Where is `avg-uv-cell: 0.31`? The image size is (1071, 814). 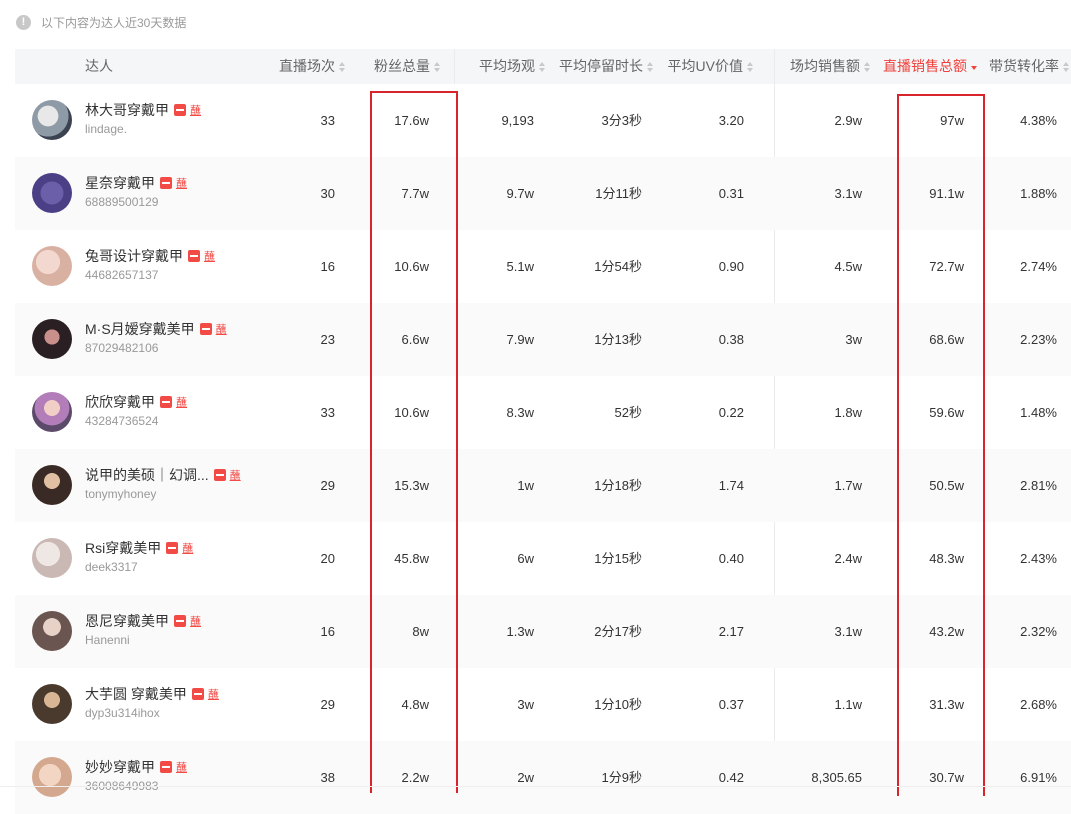
avg-uv-cell: 0.31 is located at coordinates (731, 193).